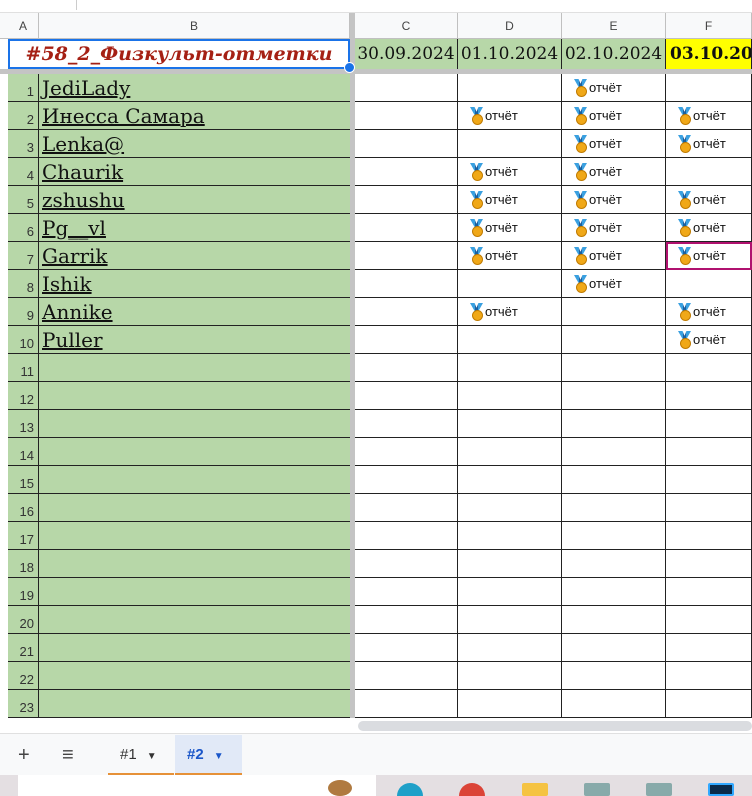 This screenshot has height=796, width=752. I want to click on cell-c14, so click(406, 452).